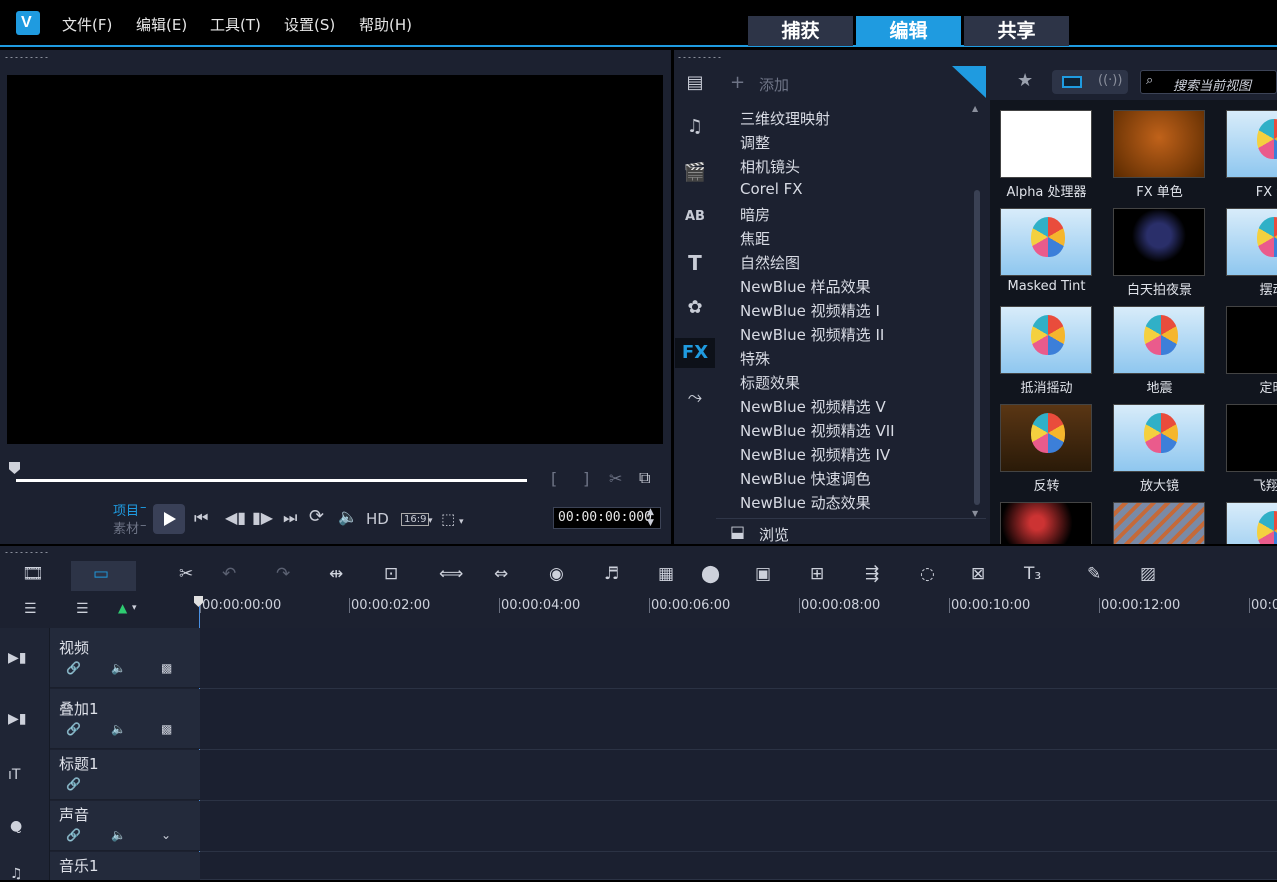  I want to click on pin-icon, so click(969, 82).